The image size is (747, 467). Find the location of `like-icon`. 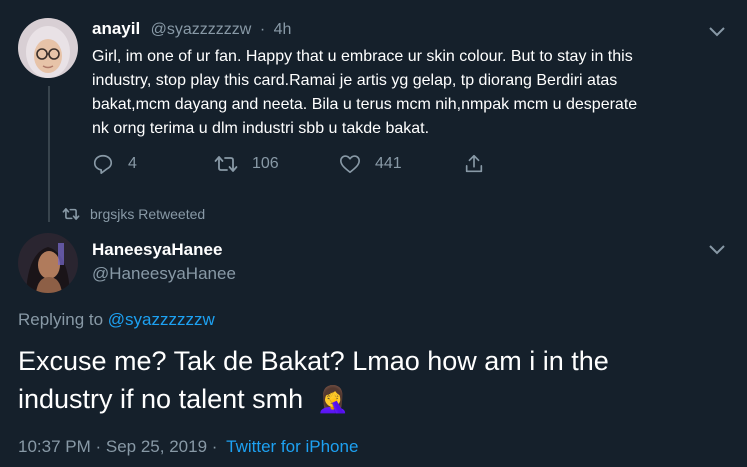

like-icon is located at coordinates (350, 164).